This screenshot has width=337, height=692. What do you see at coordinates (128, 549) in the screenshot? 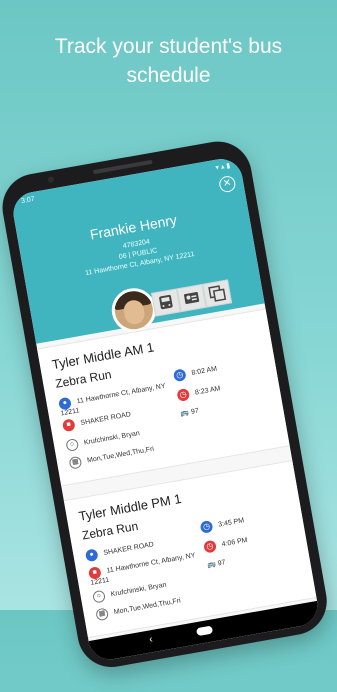
I see `stop-1-label: SHAKER ROAD` at bounding box center [128, 549].